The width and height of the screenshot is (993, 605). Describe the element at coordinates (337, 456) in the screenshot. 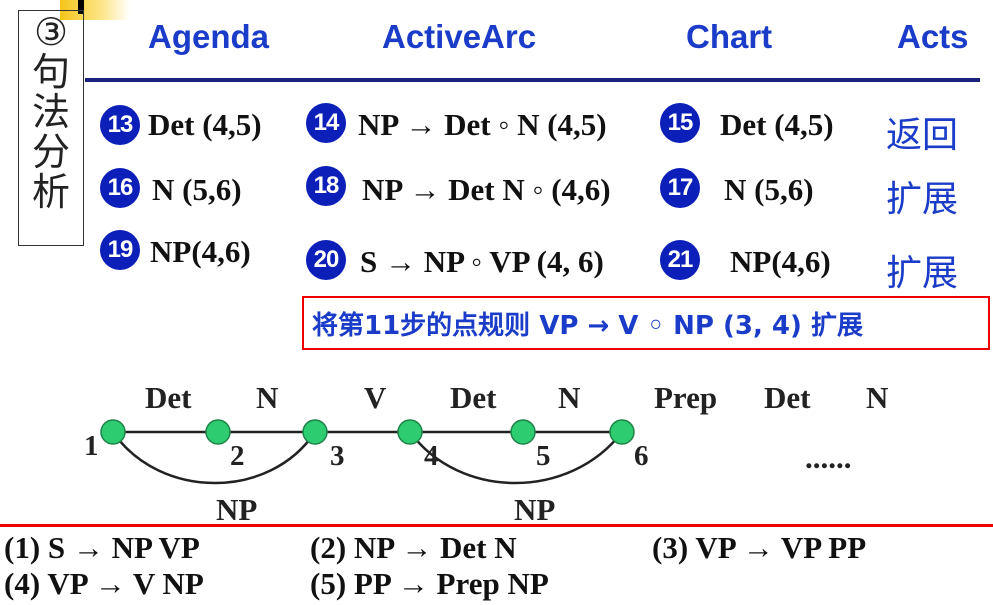

I see `node-number: 3` at that location.